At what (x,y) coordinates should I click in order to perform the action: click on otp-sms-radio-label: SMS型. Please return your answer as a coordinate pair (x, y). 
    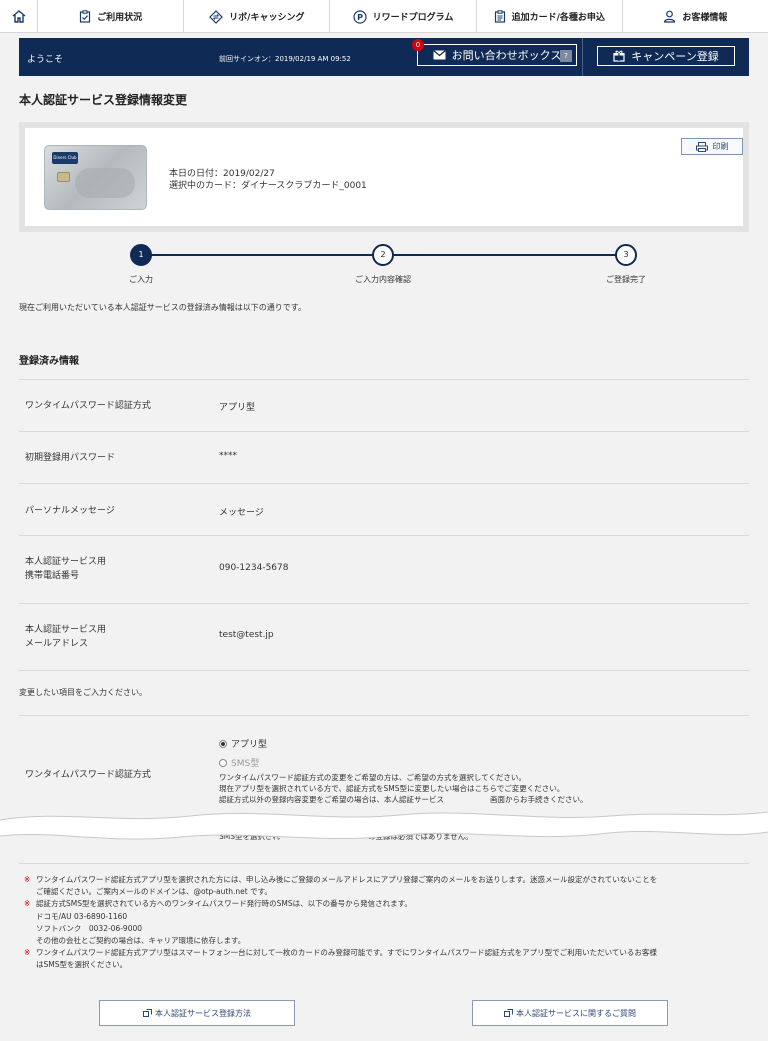
    Looking at the image, I should click on (245, 764).